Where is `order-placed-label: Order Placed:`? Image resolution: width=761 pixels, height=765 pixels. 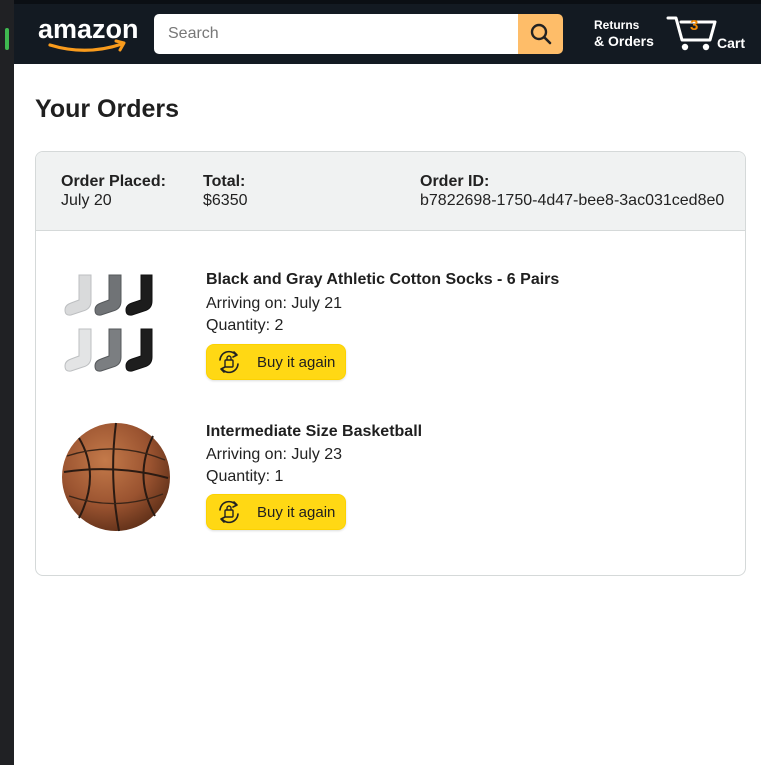
order-placed-label: Order Placed: is located at coordinates (113, 181).